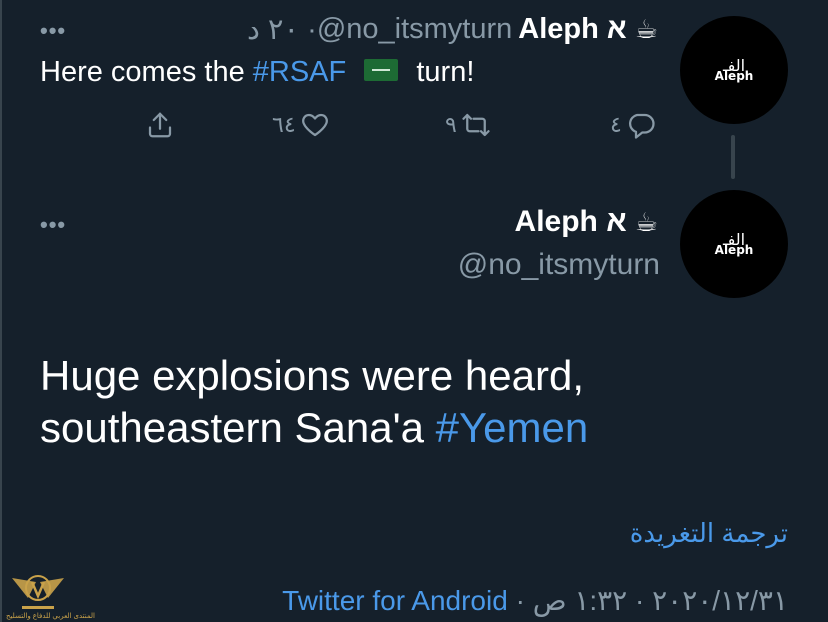 The image size is (828, 622). What do you see at coordinates (50, 616) in the screenshot?
I see `watermark-caption: المنتدى العربي للدفاع والتسليح` at bounding box center [50, 616].